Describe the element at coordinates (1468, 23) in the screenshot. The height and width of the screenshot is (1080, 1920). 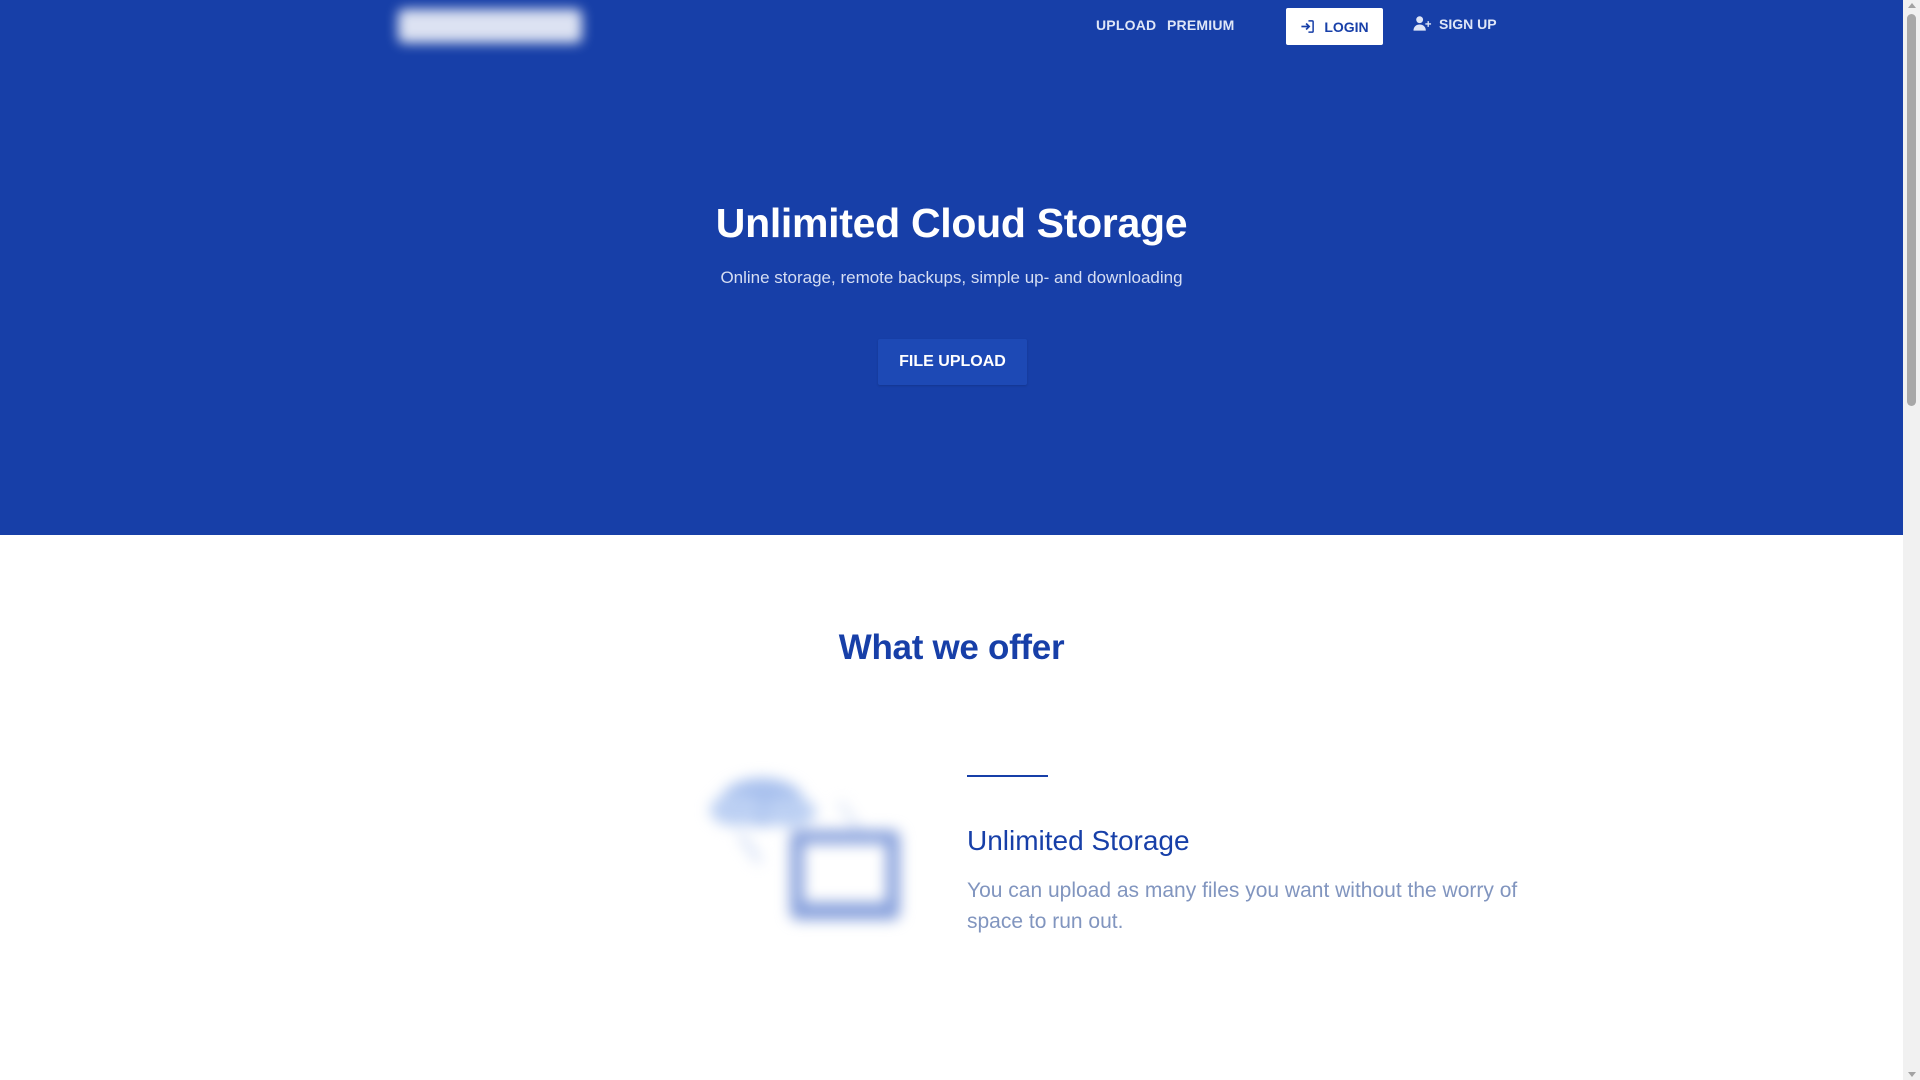
I see `signup-label: SIGN UP` at that location.